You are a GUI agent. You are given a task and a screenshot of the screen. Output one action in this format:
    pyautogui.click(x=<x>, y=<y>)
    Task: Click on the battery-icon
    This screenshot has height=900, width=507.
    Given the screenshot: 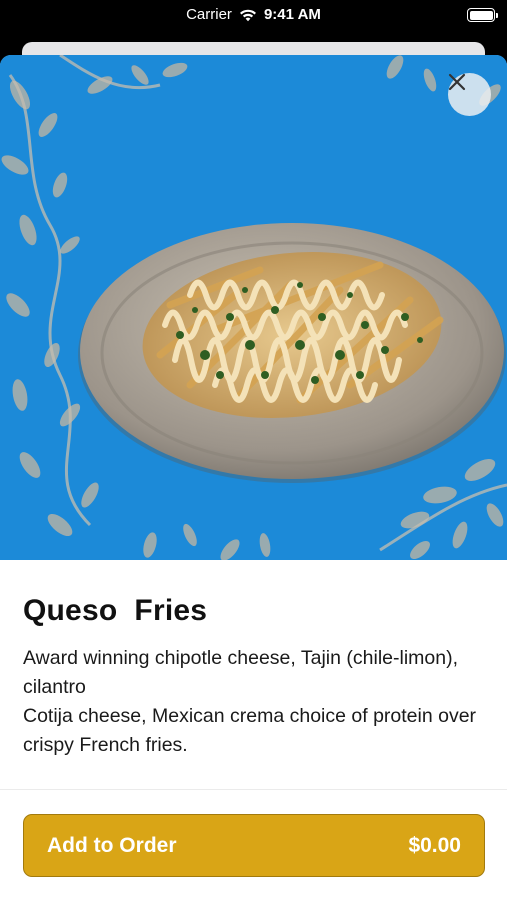 What is the action you would take?
    pyautogui.click(x=482, y=15)
    